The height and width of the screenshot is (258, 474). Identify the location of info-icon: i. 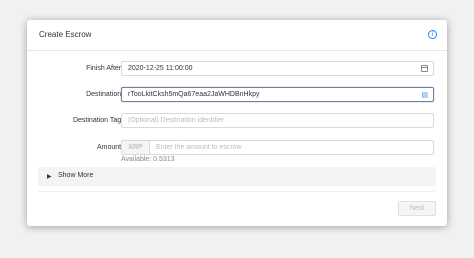
(432, 34).